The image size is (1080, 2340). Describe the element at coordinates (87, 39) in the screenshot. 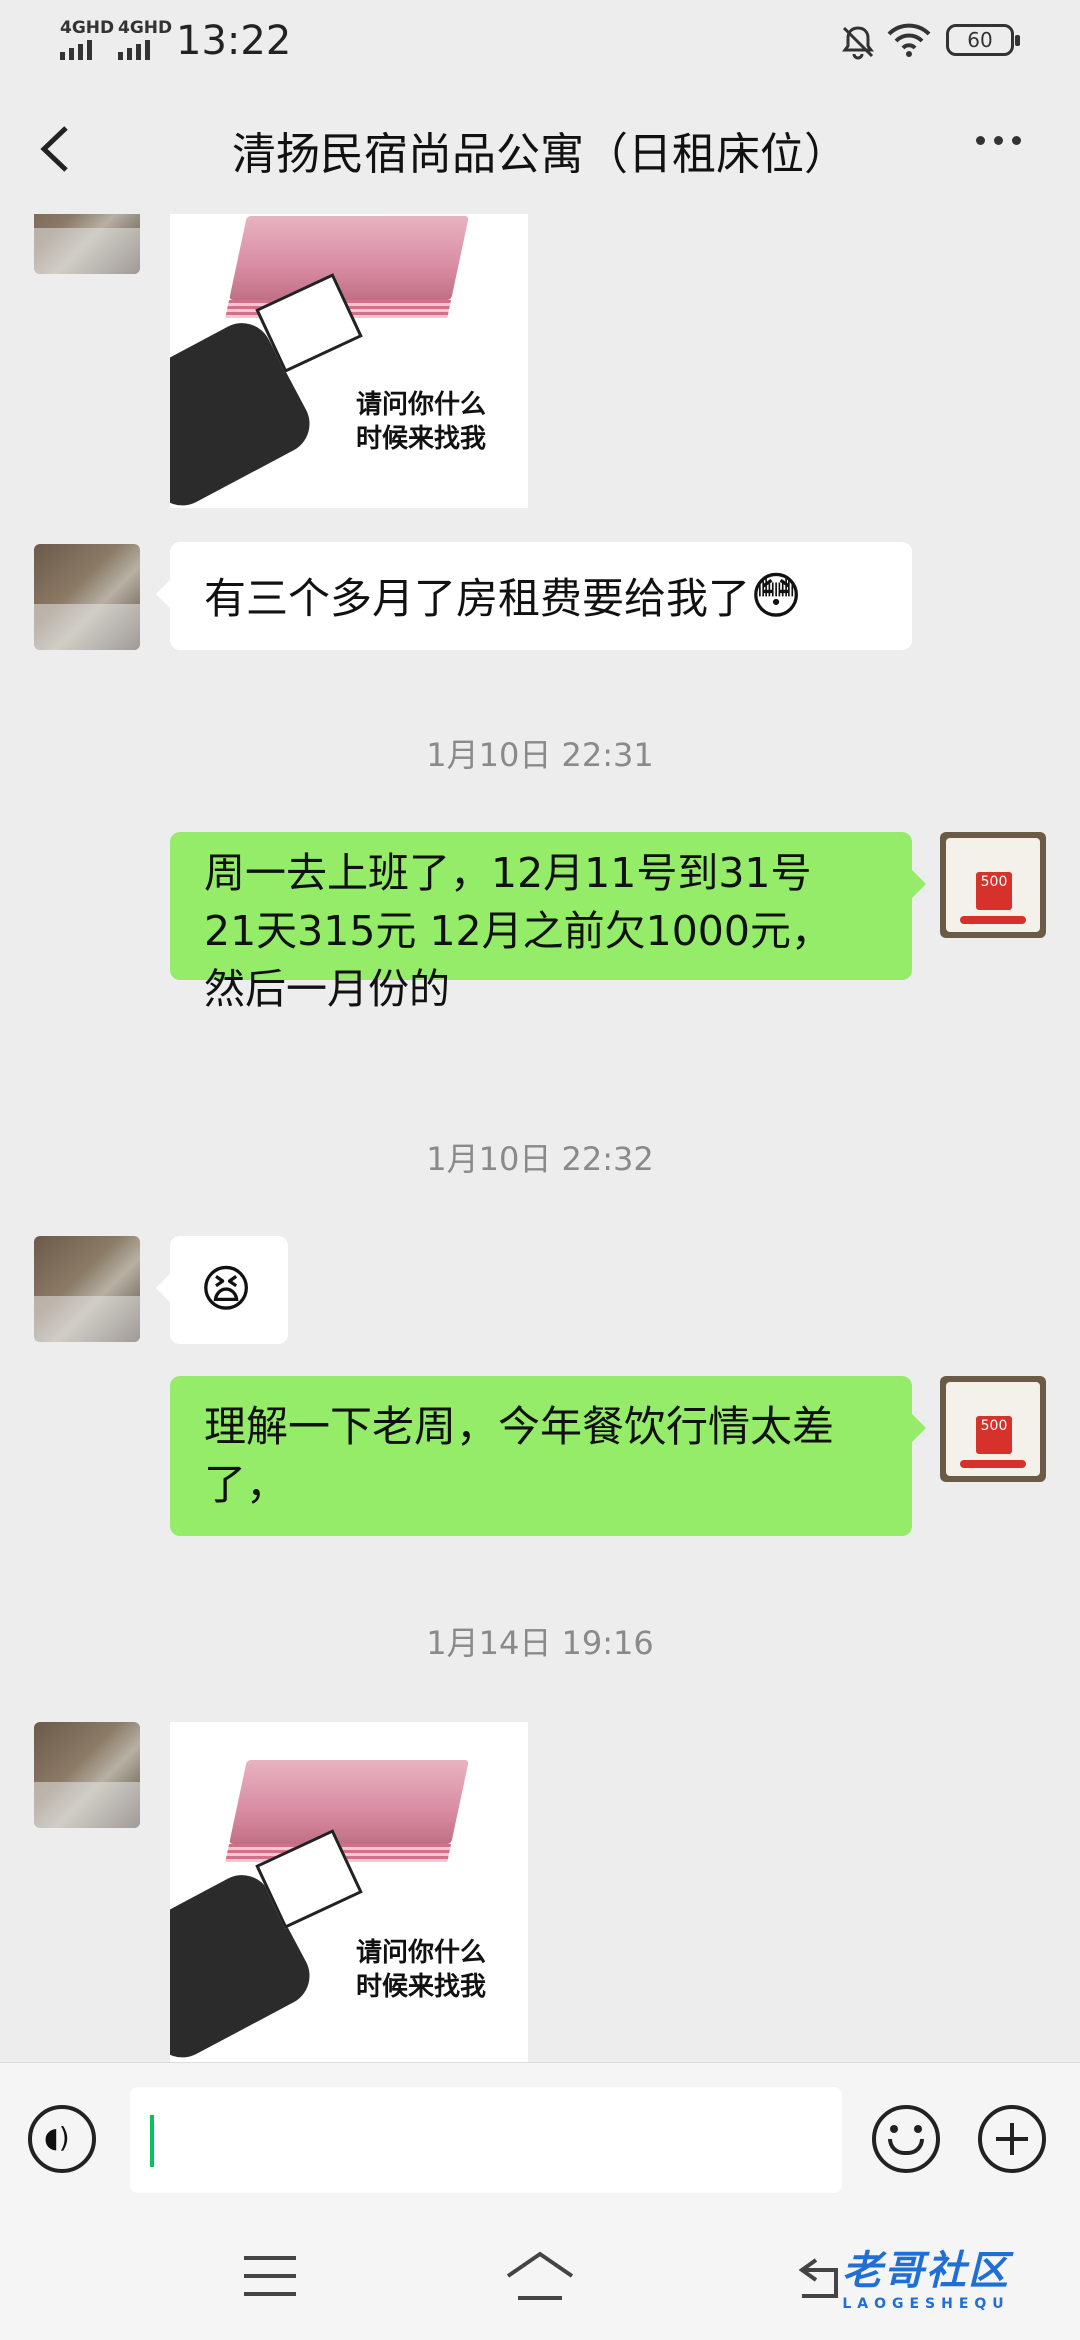

I see `signal-indicator-1: 4GHD` at that location.